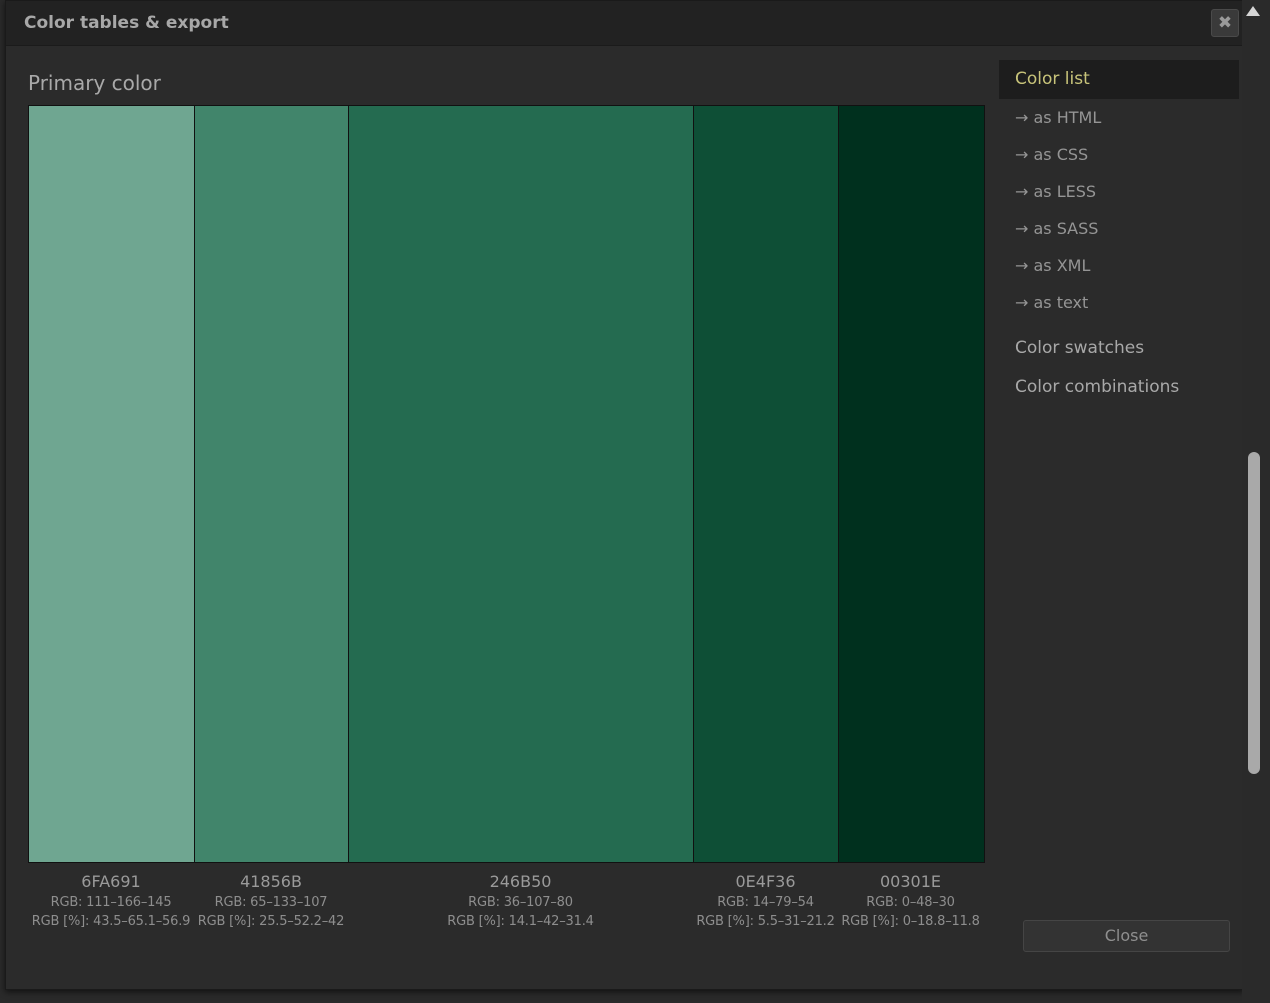 This screenshot has width=1270, height=1003. What do you see at coordinates (910, 921) in the screenshot?
I see `rgb-percent-value: RGB [%]: 0–18.8–11.8` at bounding box center [910, 921].